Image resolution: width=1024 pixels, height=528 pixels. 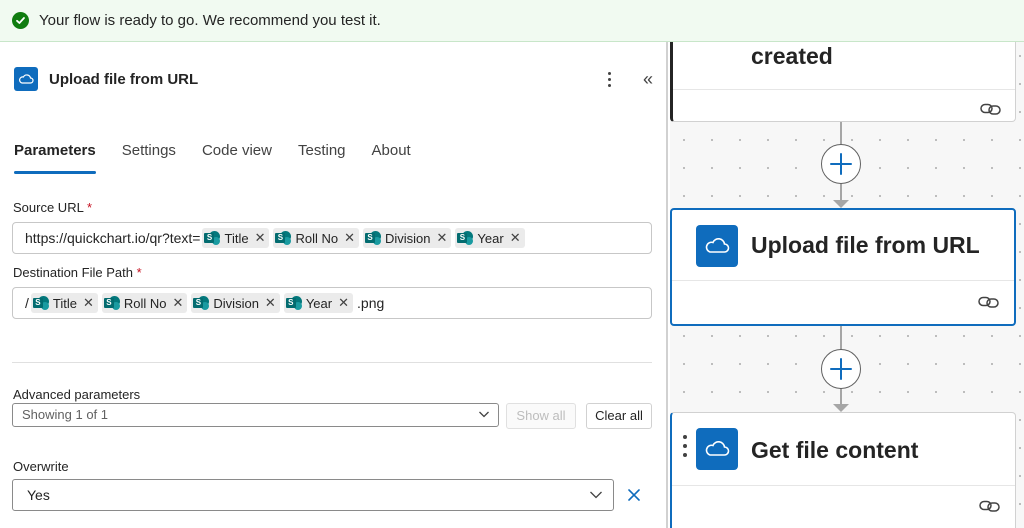 What do you see at coordinates (313, 495) in the screenshot?
I see `overwrite-dropdown: Yes` at bounding box center [313, 495].